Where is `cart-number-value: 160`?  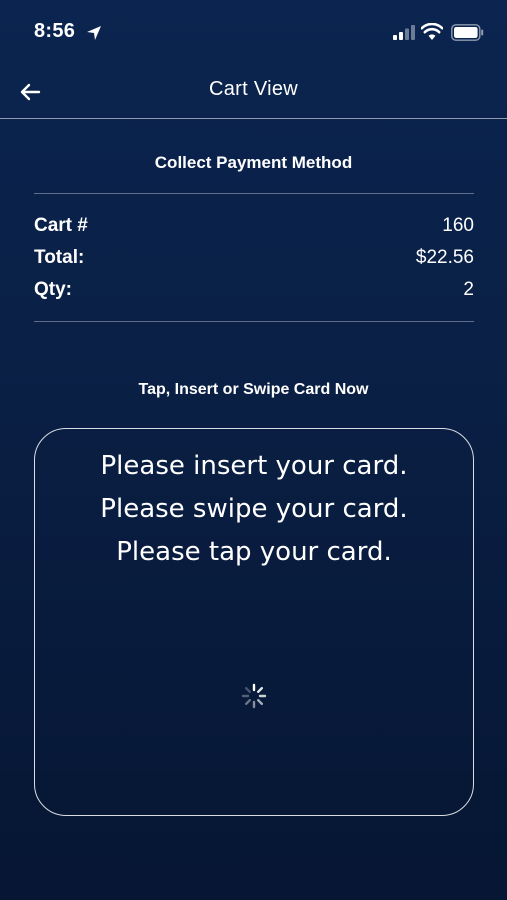
cart-number-value: 160 is located at coordinates (458, 225).